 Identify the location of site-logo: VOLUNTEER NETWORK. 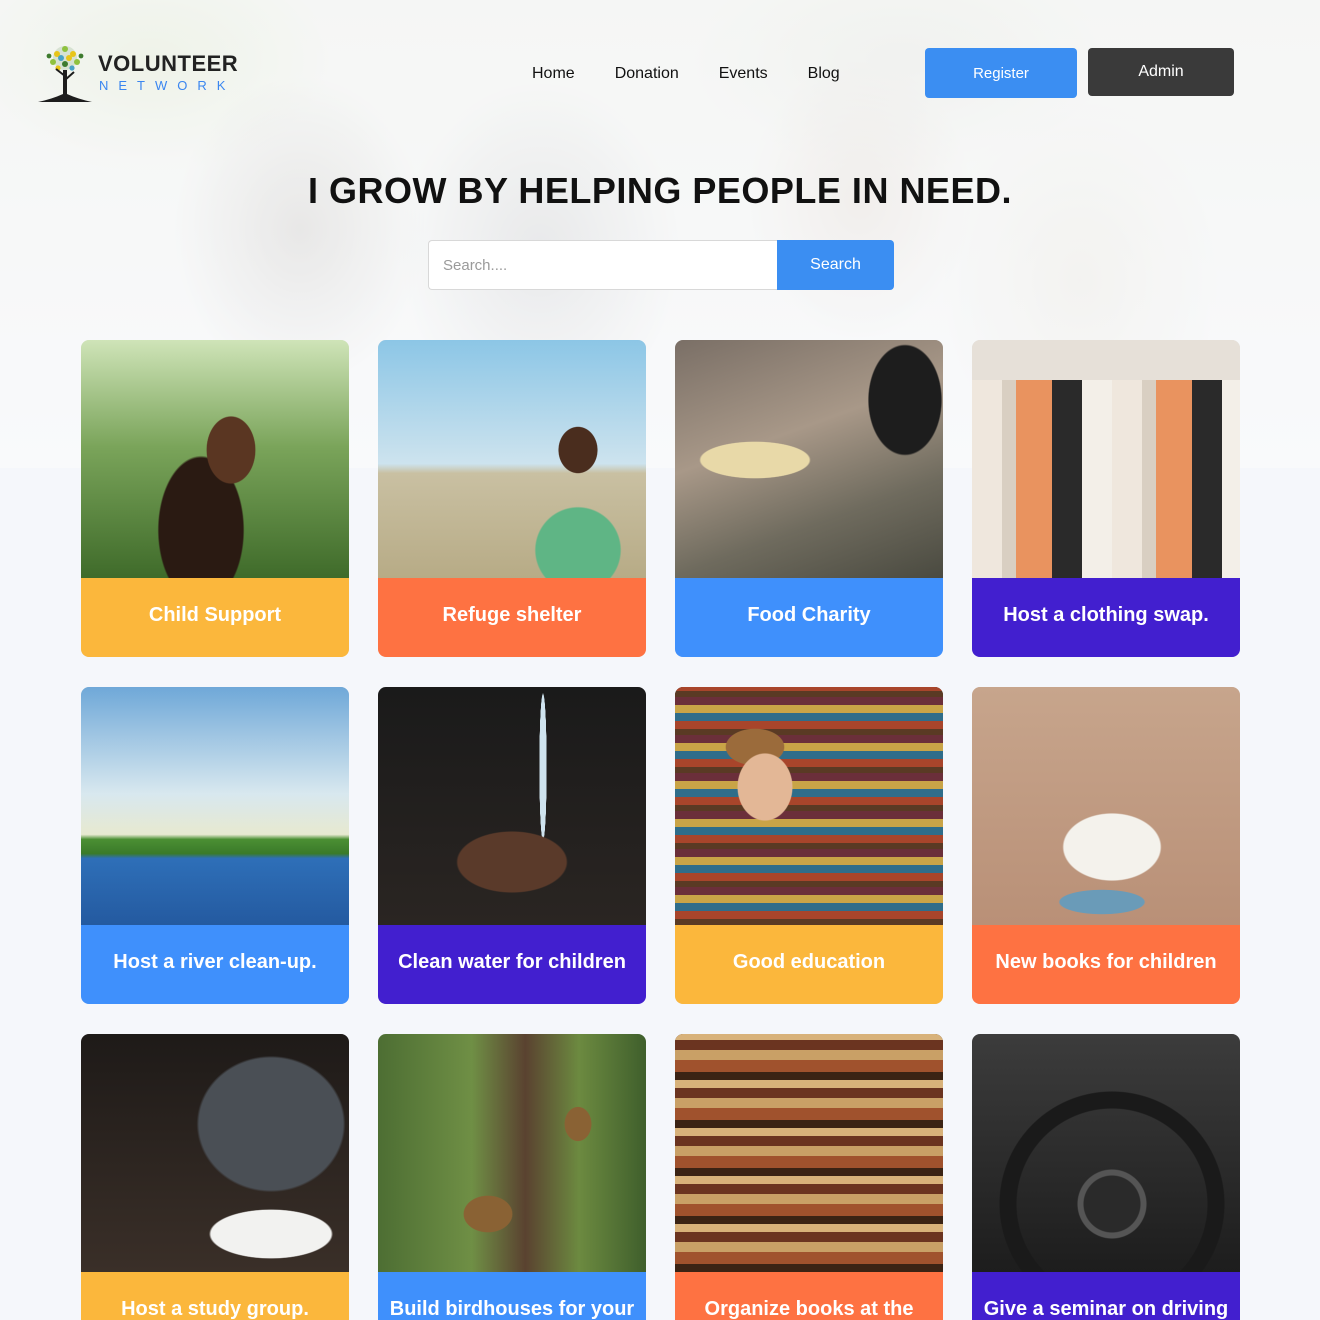
(139, 74).